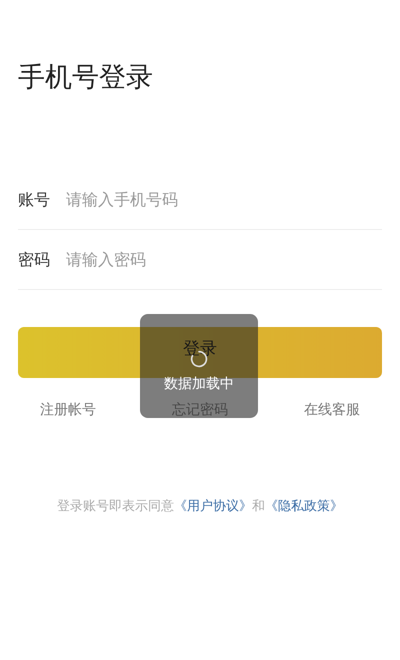 The height and width of the screenshot is (660, 400). Describe the element at coordinates (224, 260) in the screenshot. I see `input-field: 请输入密码` at that location.